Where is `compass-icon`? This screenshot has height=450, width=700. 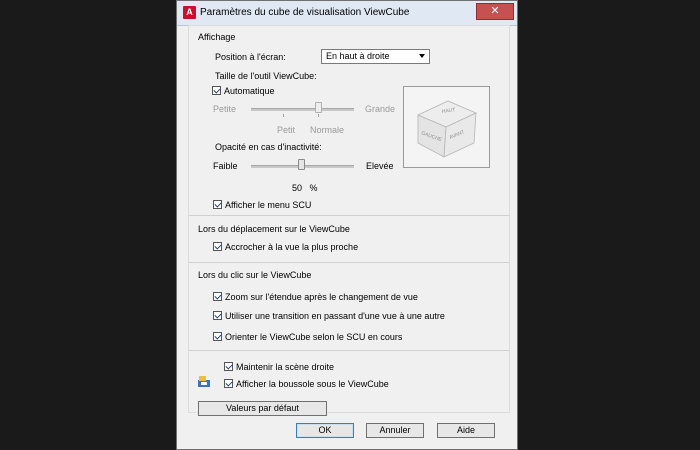 compass-icon is located at coordinates (204, 381).